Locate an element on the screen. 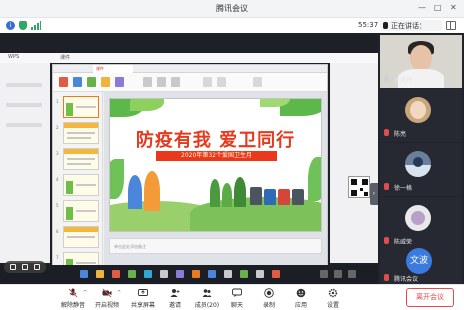 The width and height of the screenshot is (464, 310). camera-off-icon is located at coordinates (107, 293).